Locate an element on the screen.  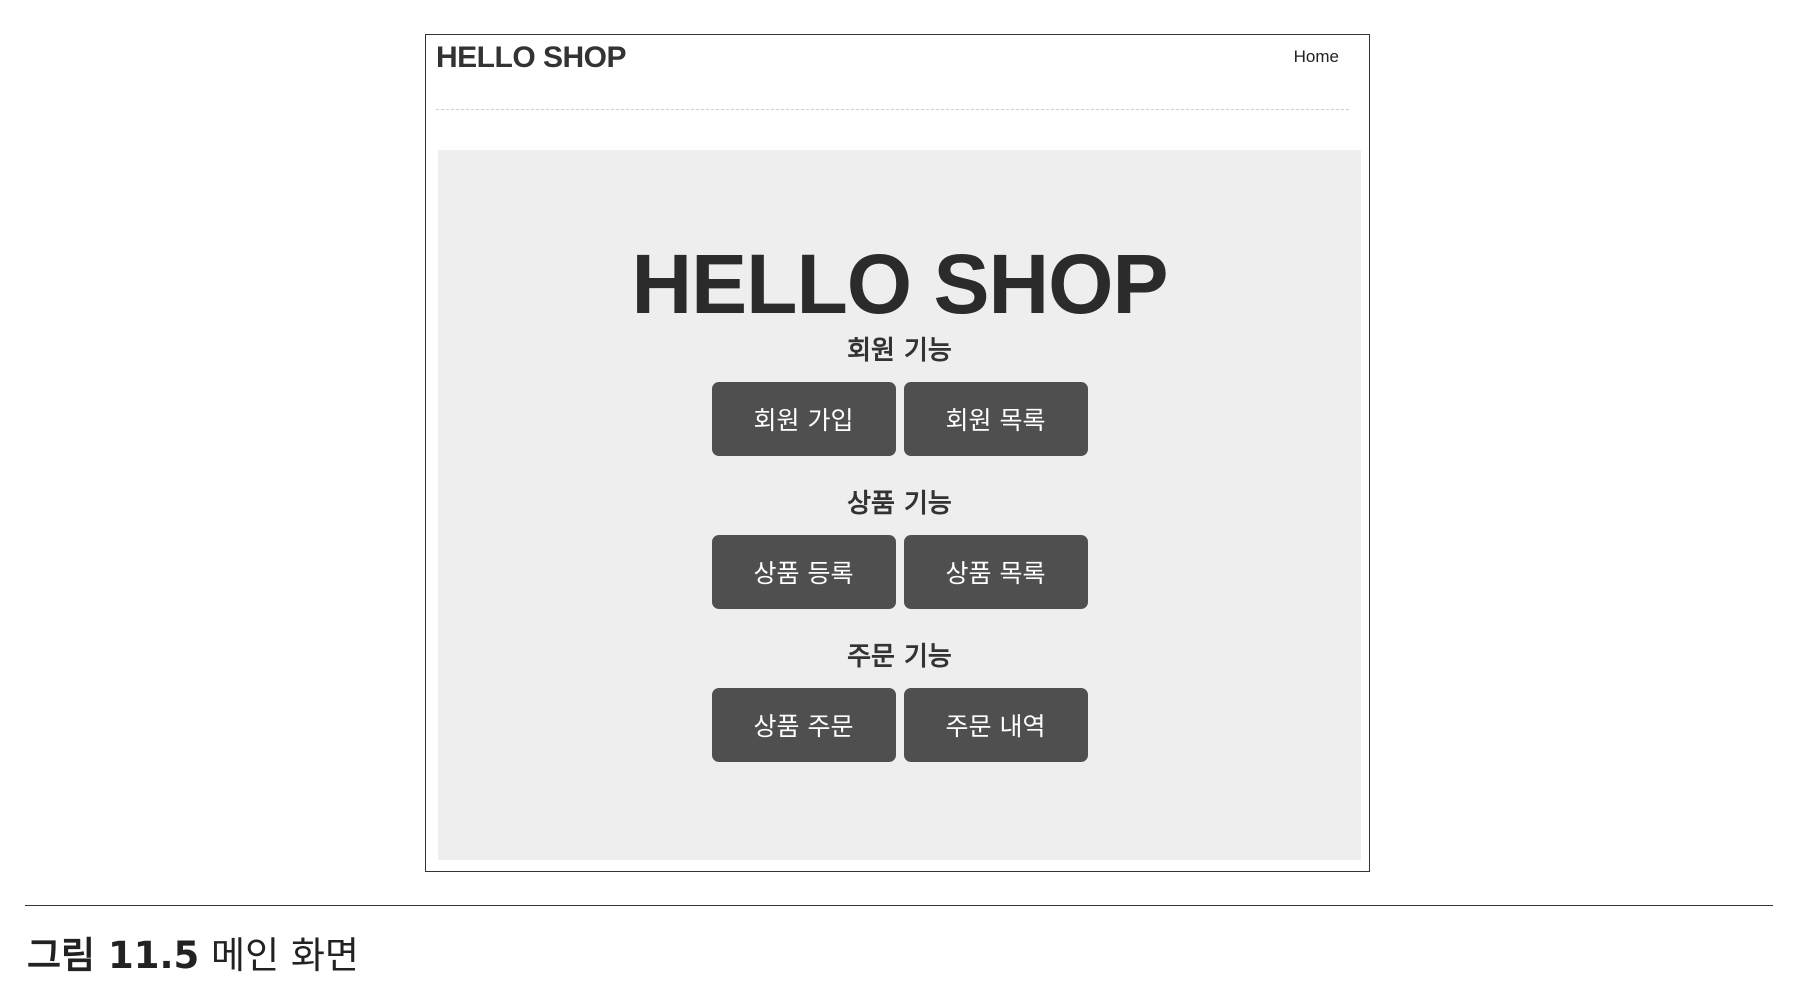
navbar: HELLO SHOP Home is located at coordinates (897, 75).